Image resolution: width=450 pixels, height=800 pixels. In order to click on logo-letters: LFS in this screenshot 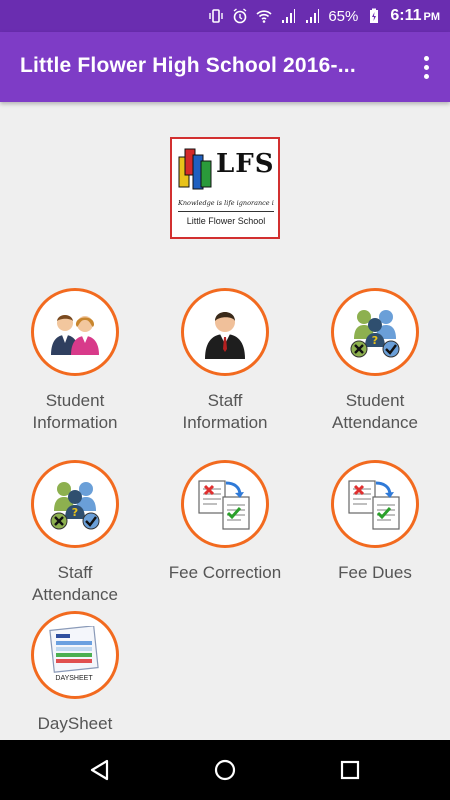, I will do `click(245, 164)`.